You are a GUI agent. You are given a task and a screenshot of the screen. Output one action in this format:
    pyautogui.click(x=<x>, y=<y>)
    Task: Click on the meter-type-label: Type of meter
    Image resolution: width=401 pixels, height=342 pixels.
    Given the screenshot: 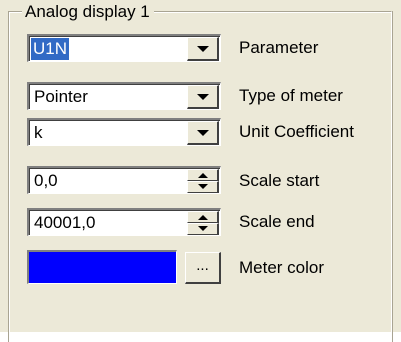 What is the action you would take?
    pyautogui.click(x=291, y=95)
    